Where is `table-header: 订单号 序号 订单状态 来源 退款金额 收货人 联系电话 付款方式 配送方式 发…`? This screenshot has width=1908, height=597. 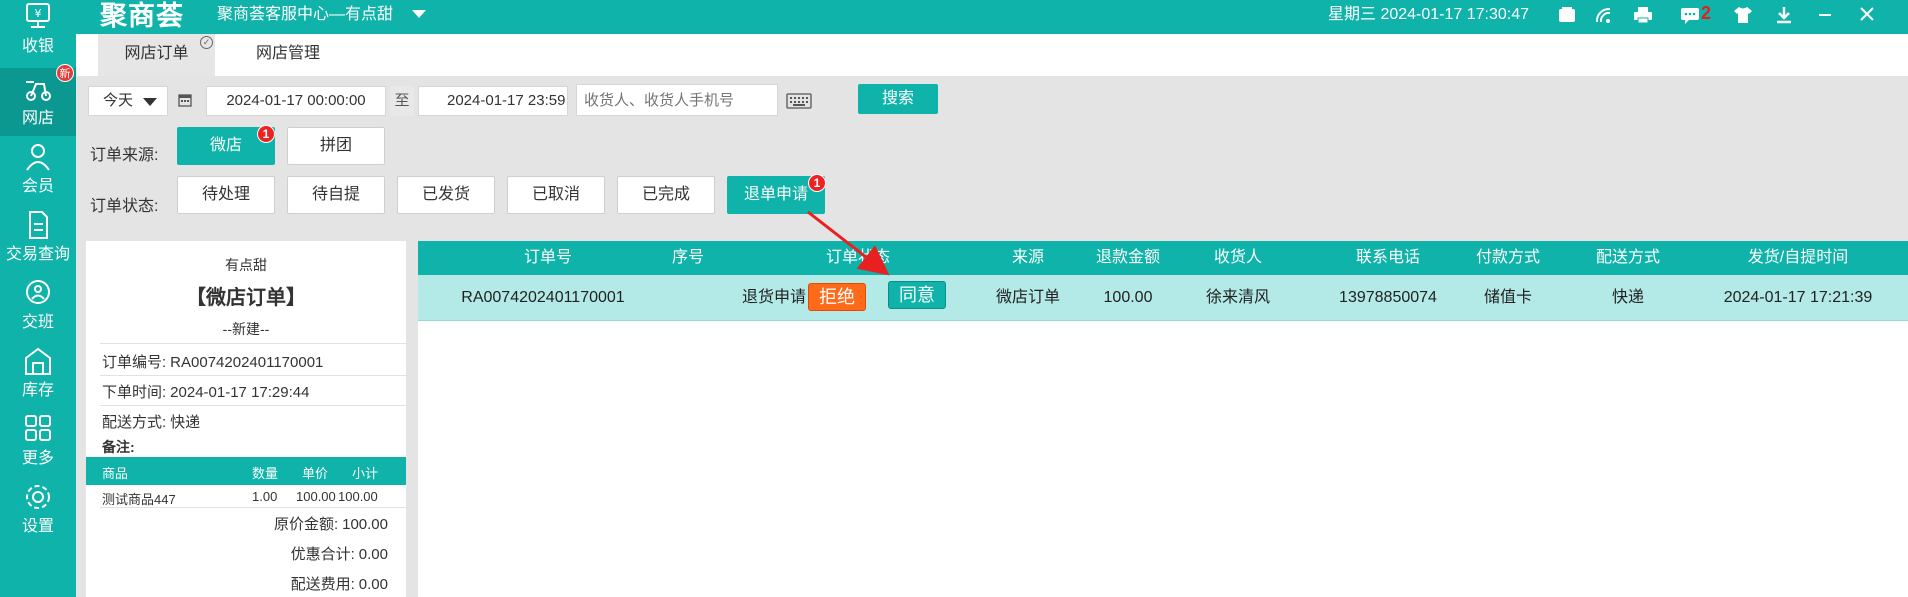
table-header: 订单号 序号 订单状态 来源 退款金额 收货人 联系电话 付款方式 配送方式 发… is located at coordinates (1163, 258).